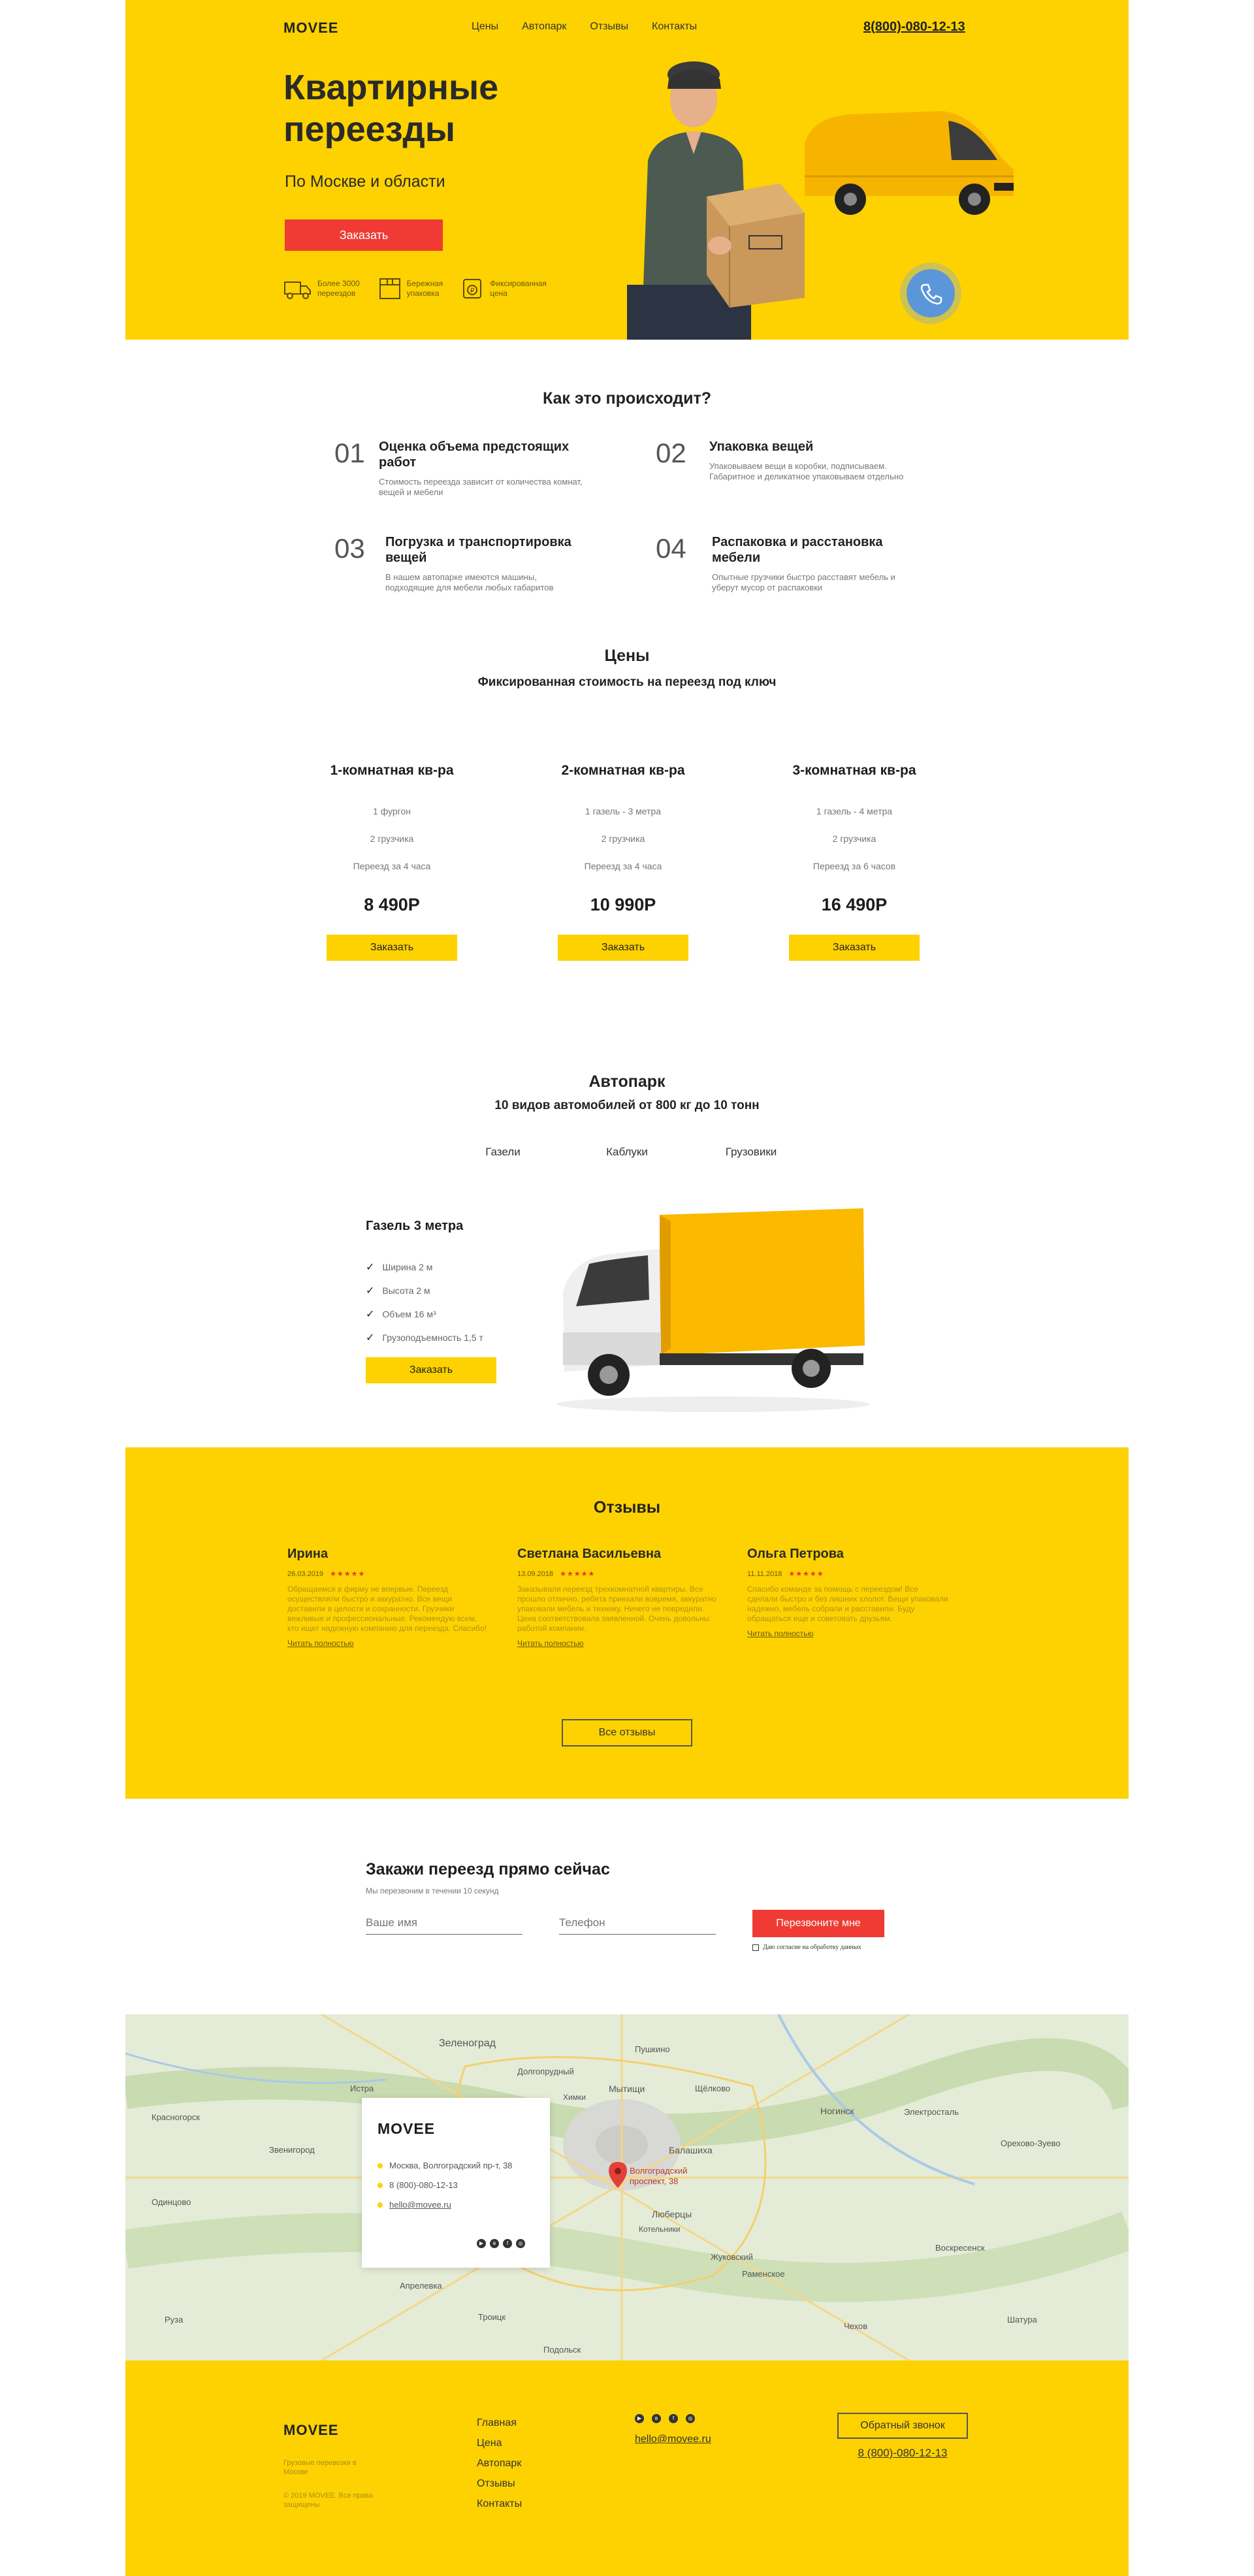  What do you see at coordinates (544, 27) in the screenshot?
I see `nav-fleet: Автопарк` at bounding box center [544, 27].